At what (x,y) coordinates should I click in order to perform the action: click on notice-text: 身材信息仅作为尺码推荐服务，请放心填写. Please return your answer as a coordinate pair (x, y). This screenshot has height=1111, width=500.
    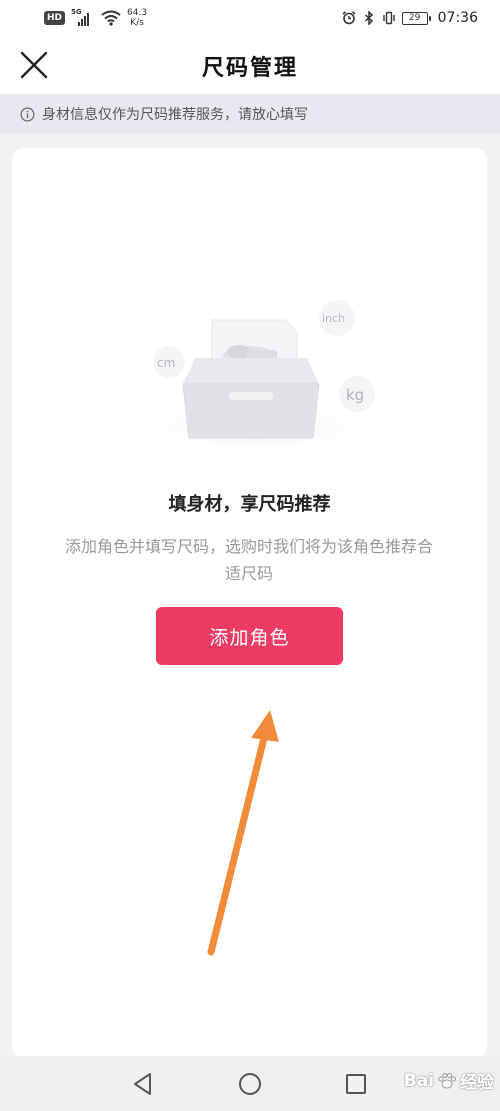
    Looking at the image, I should click on (175, 115).